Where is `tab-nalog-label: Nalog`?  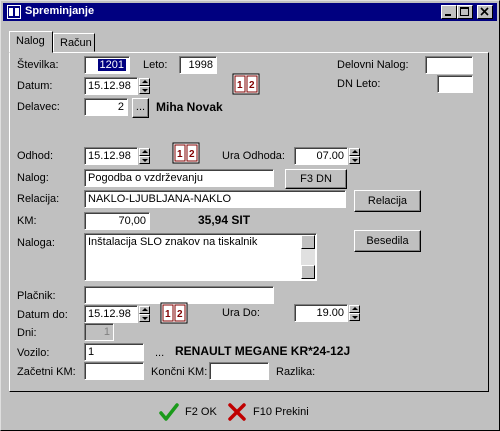
tab-nalog-label: Nalog is located at coordinates (30, 41).